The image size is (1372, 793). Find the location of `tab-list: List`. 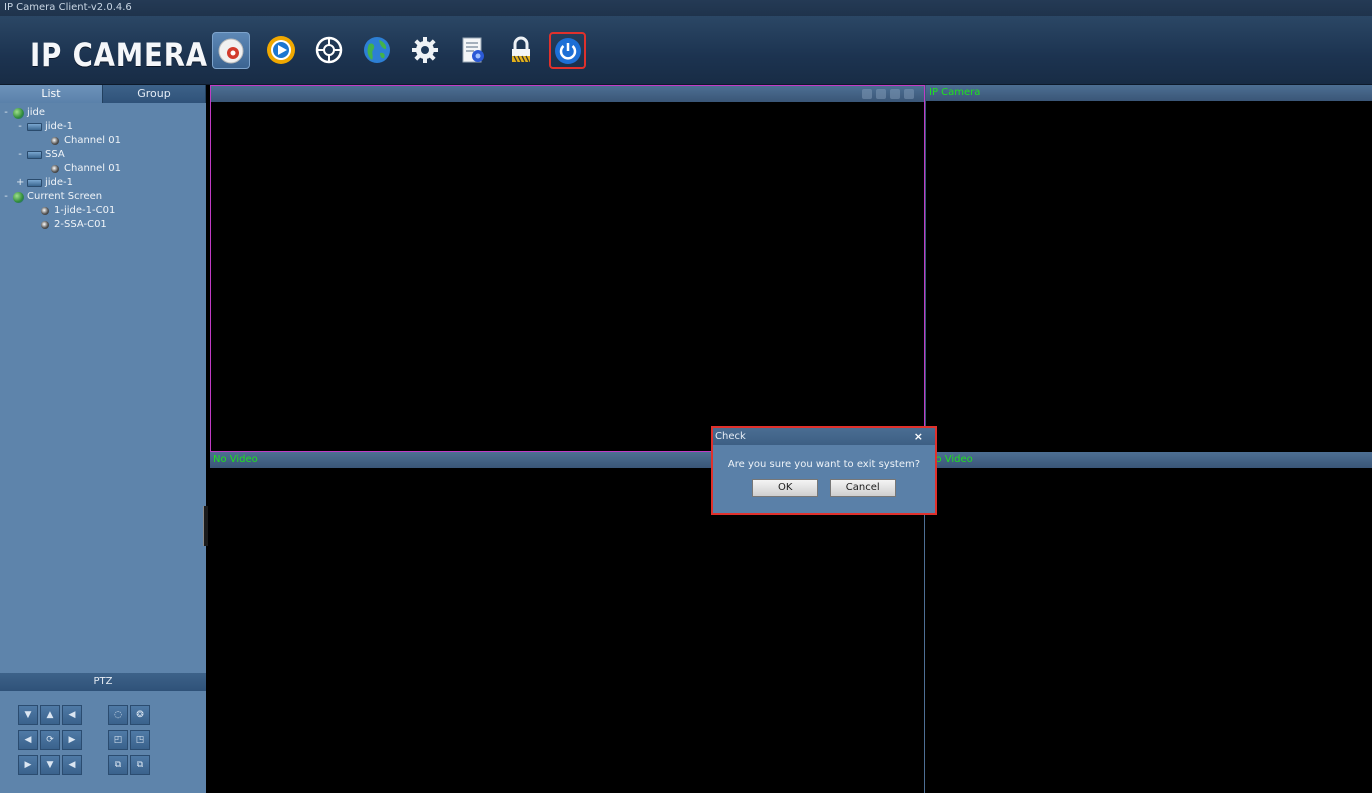

tab-list: List is located at coordinates (51, 94).